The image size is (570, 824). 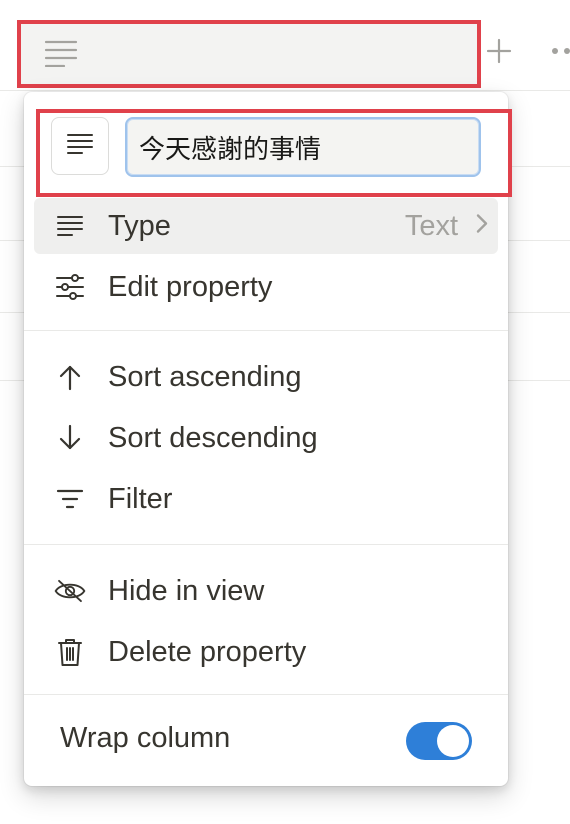 What do you see at coordinates (431, 225) in the screenshot?
I see `type-value: Text` at bounding box center [431, 225].